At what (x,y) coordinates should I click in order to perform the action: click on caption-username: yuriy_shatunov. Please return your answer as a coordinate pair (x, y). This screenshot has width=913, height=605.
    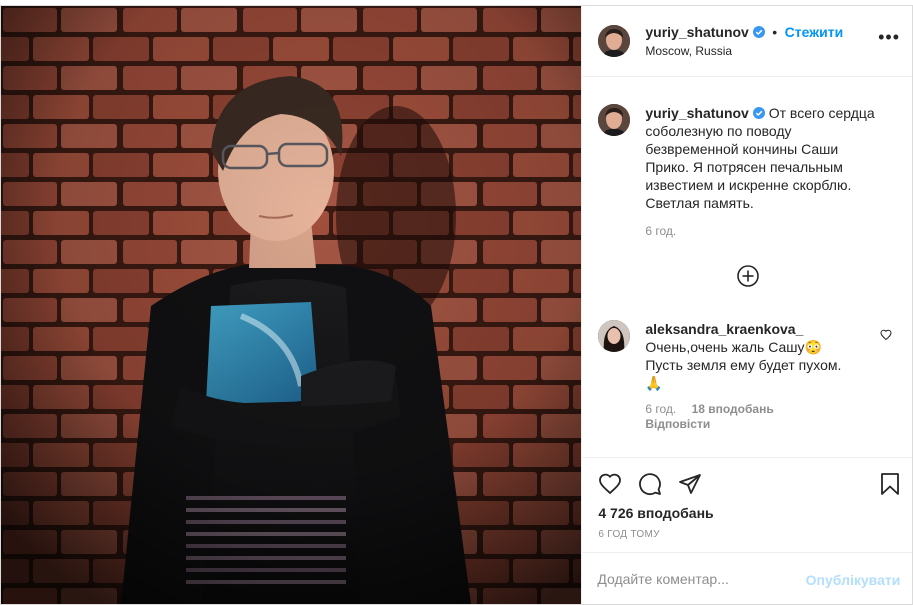
    Looking at the image, I should click on (696, 113).